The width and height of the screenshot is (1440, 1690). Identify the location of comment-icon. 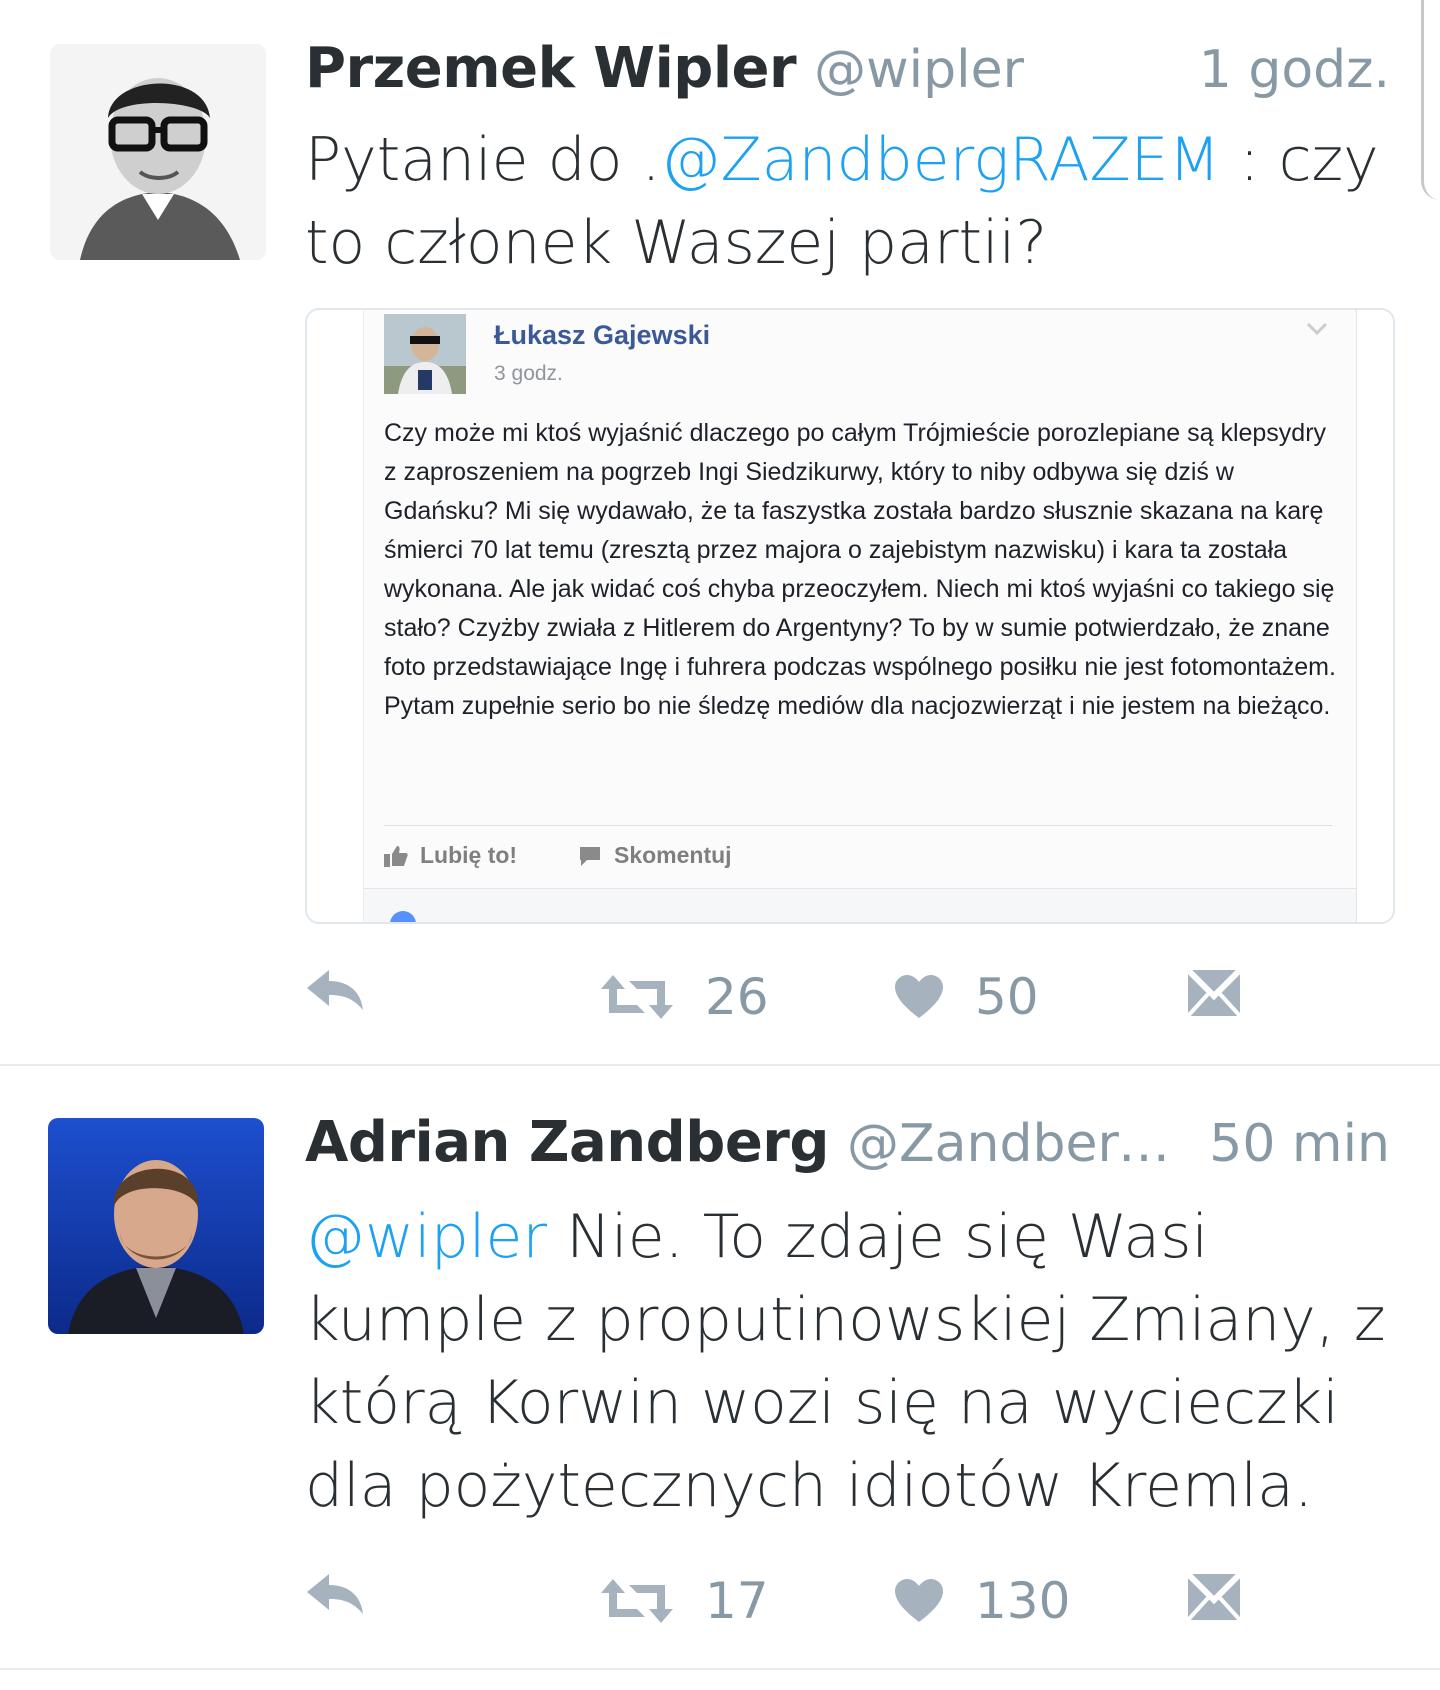
(590, 856).